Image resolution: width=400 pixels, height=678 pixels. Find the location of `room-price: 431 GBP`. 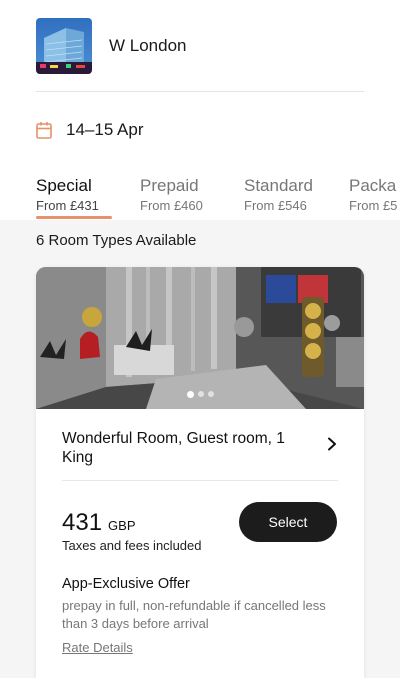

room-price: 431 GBP is located at coordinates (99, 523).